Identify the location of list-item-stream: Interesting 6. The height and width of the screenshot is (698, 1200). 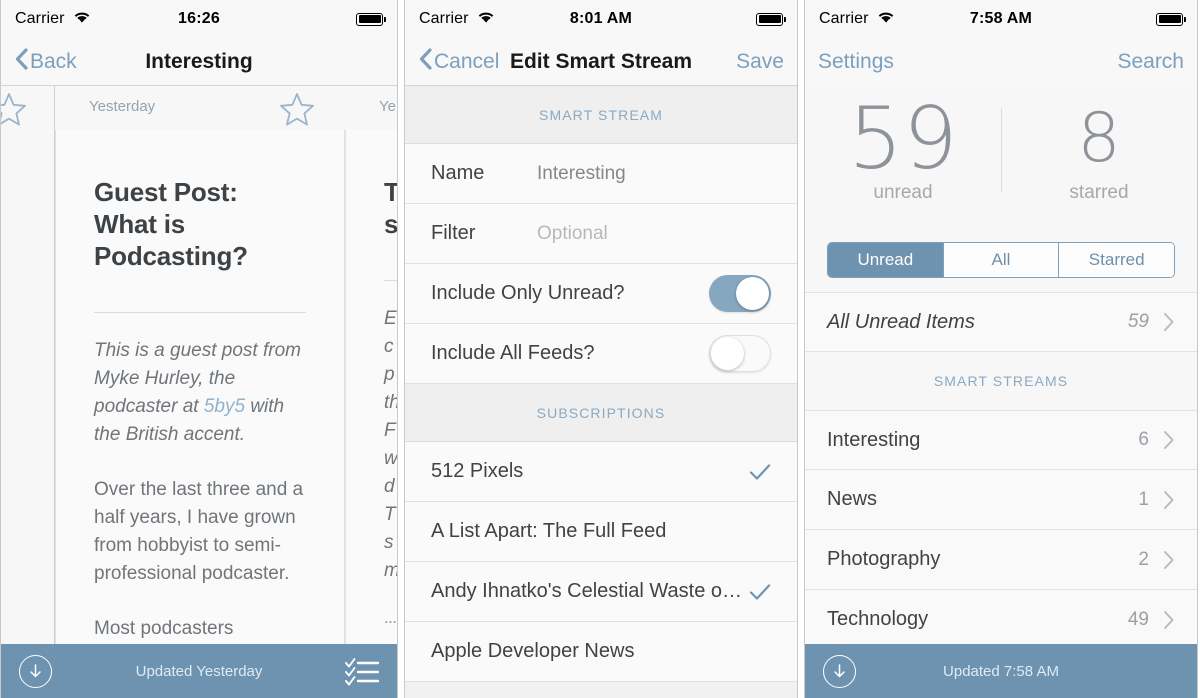
(1001, 440).